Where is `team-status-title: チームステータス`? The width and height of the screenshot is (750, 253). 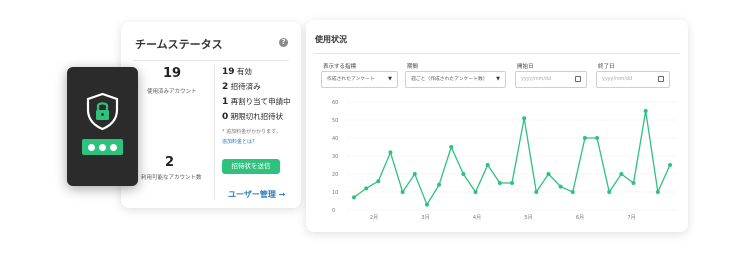
team-status-title: チームステータス is located at coordinates (179, 44).